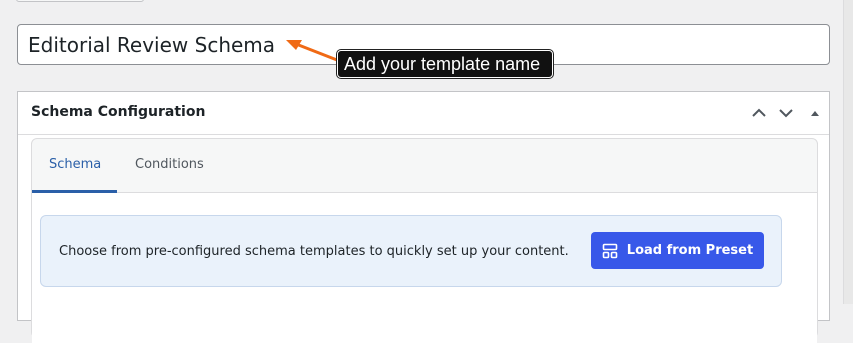  Describe the element at coordinates (118, 112) in the screenshot. I see `metabox-title: Schema Configuration` at that location.